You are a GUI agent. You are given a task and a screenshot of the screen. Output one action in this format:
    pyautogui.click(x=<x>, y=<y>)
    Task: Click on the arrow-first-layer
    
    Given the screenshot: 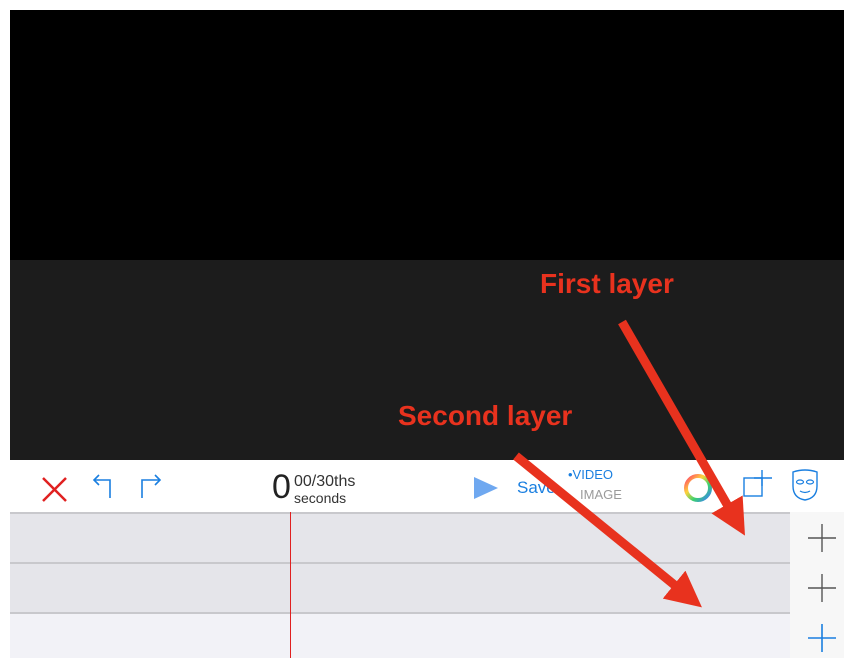 What is the action you would take?
    pyautogui.click(x=681, y=427)
    